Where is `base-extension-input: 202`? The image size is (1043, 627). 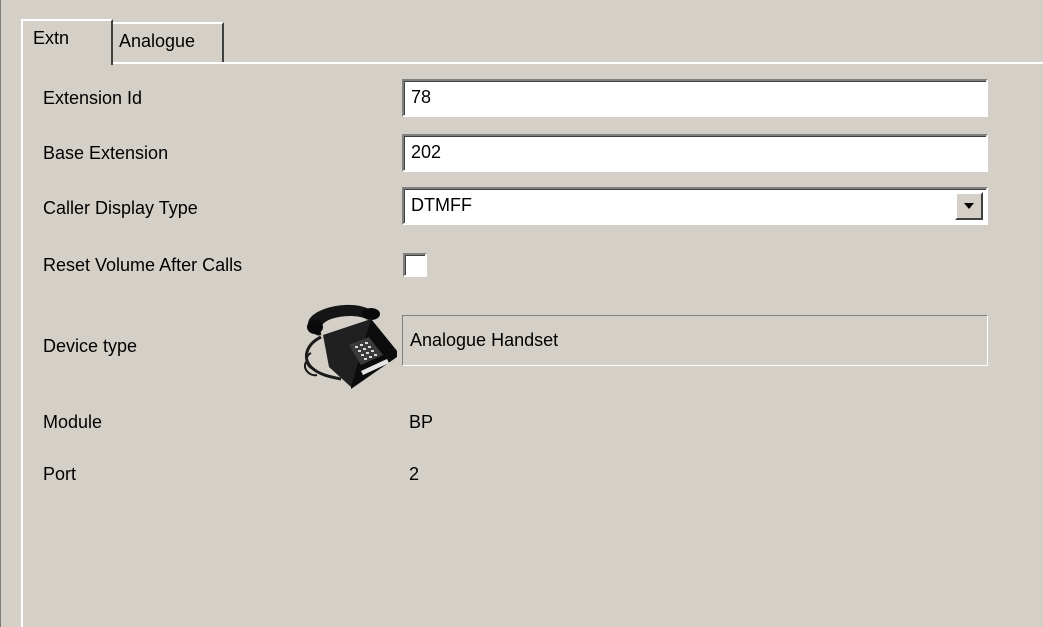 base-extension-input: 202 is located at coordinates (695, 153).